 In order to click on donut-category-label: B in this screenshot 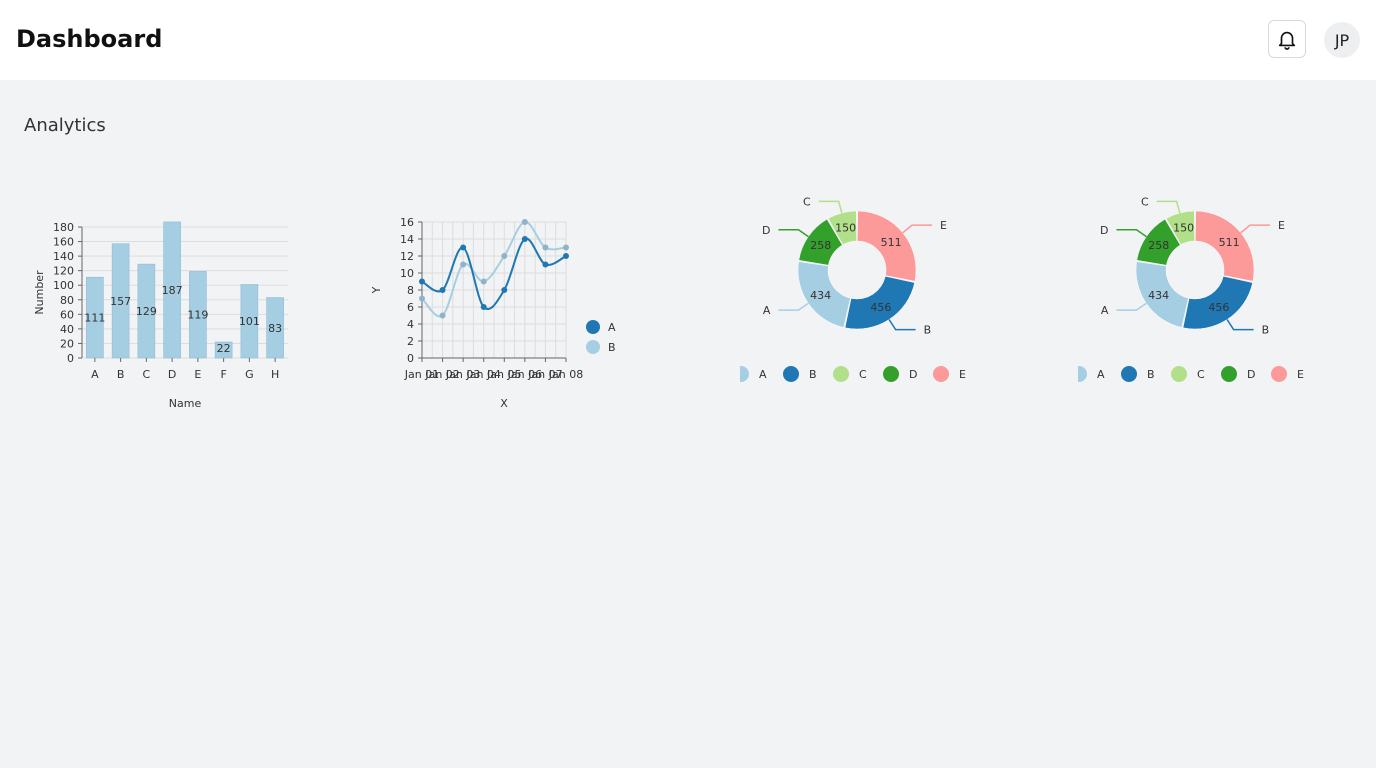, I will do `click(928, 330)`.